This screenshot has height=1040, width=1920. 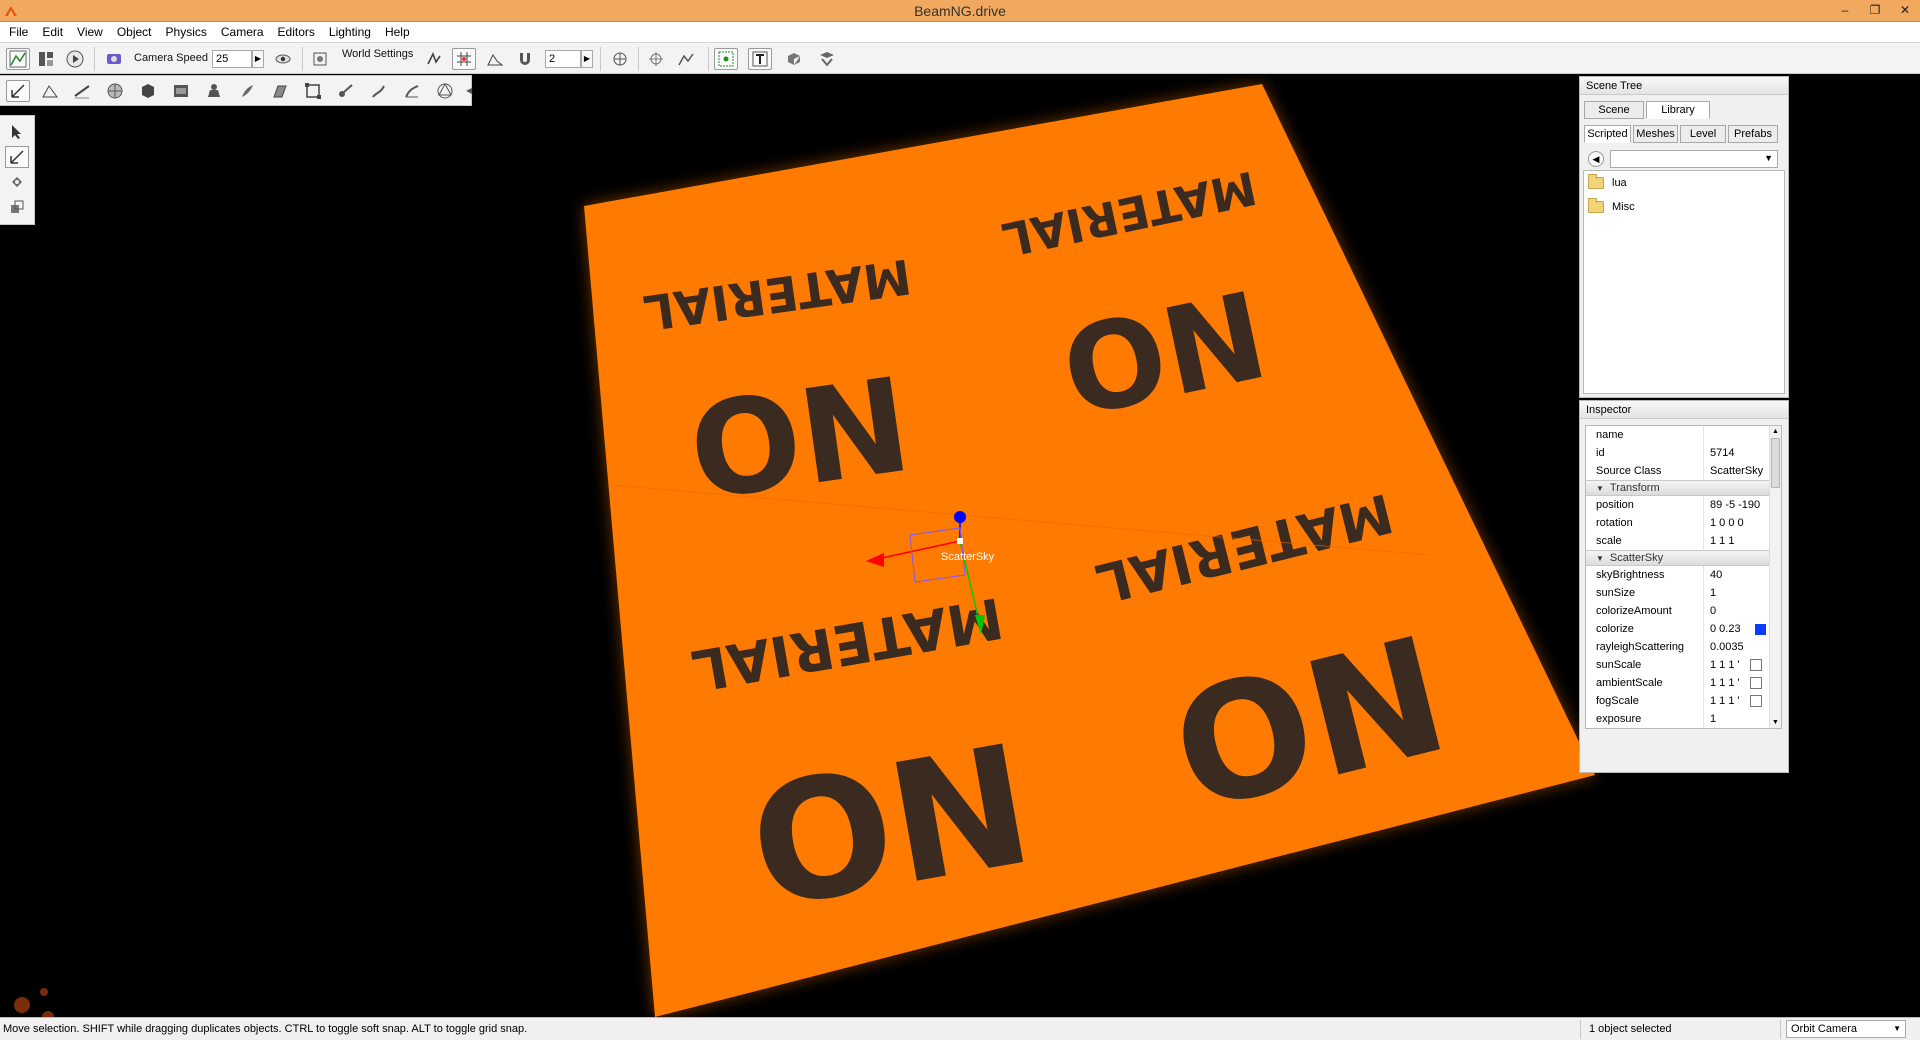 I want to click on camera-icon, so click(x=114, y=59).